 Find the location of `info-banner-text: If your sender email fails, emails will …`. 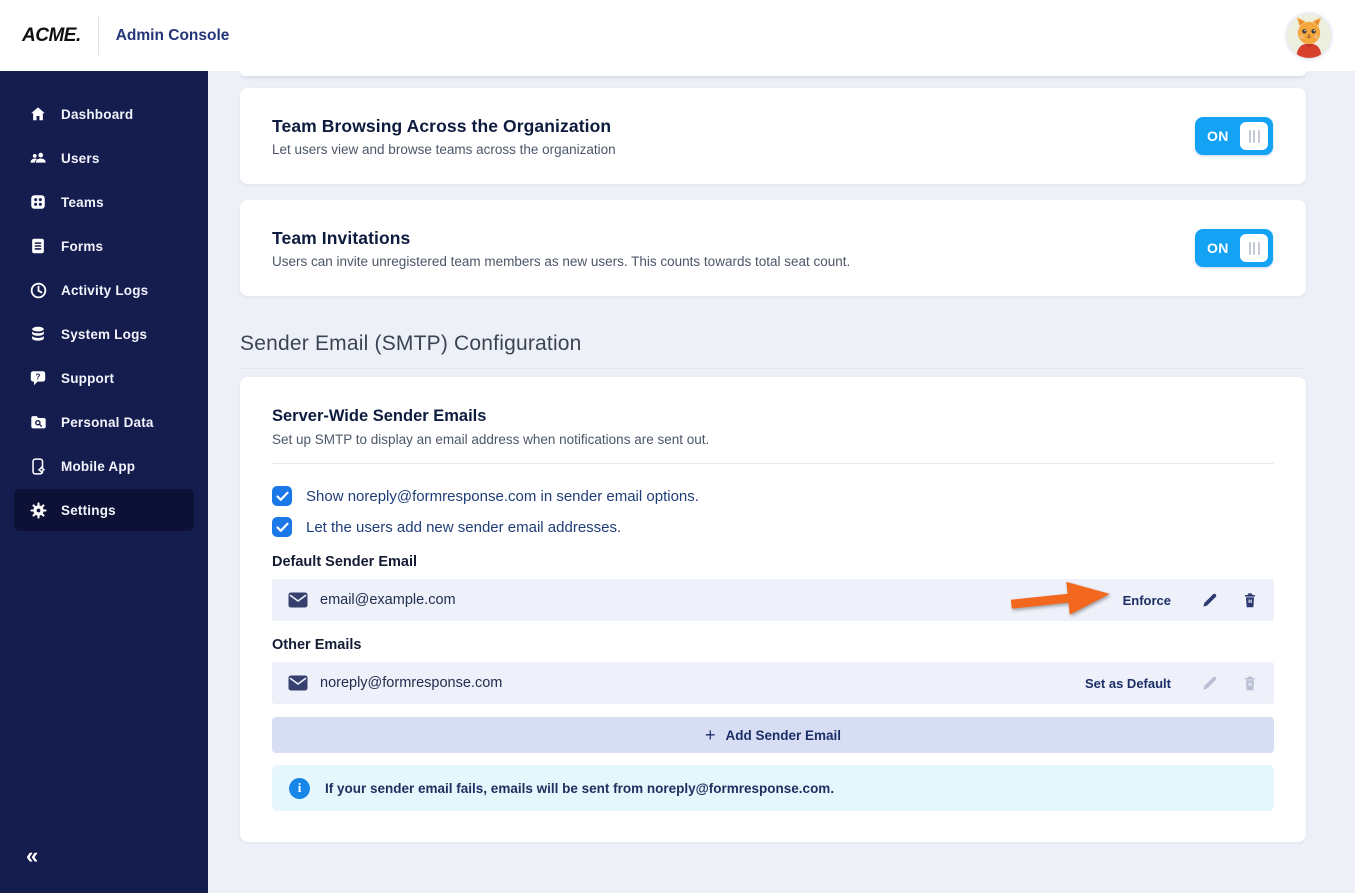

info-banner-text: If your sender email fails, emails will … is located at coordinates (580, 788).